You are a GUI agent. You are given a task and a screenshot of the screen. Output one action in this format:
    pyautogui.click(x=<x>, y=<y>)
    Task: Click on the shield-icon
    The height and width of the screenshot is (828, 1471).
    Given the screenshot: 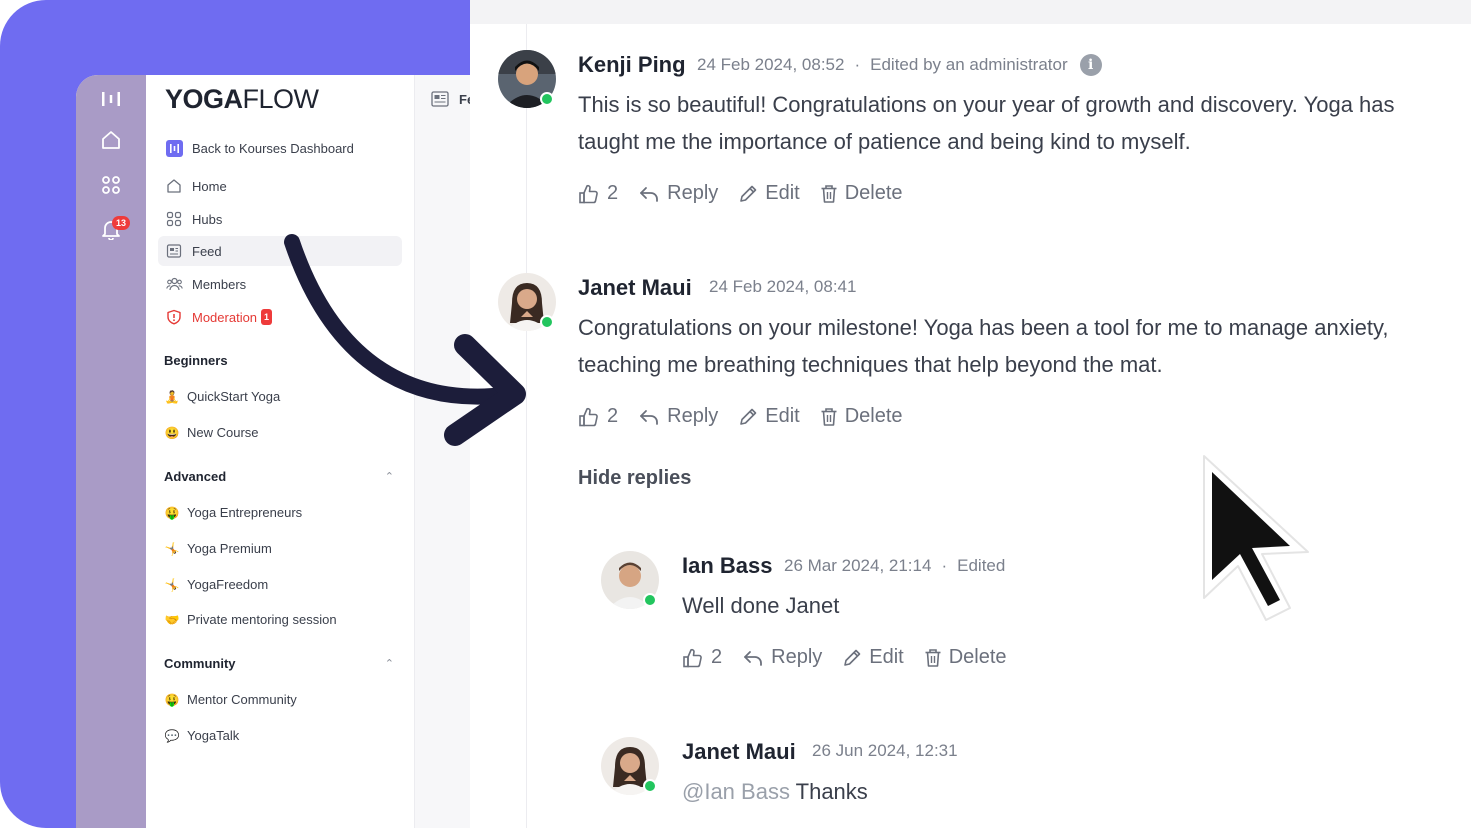 What is the action you would take?
    pyautogui.click(x=174, y=317)
    